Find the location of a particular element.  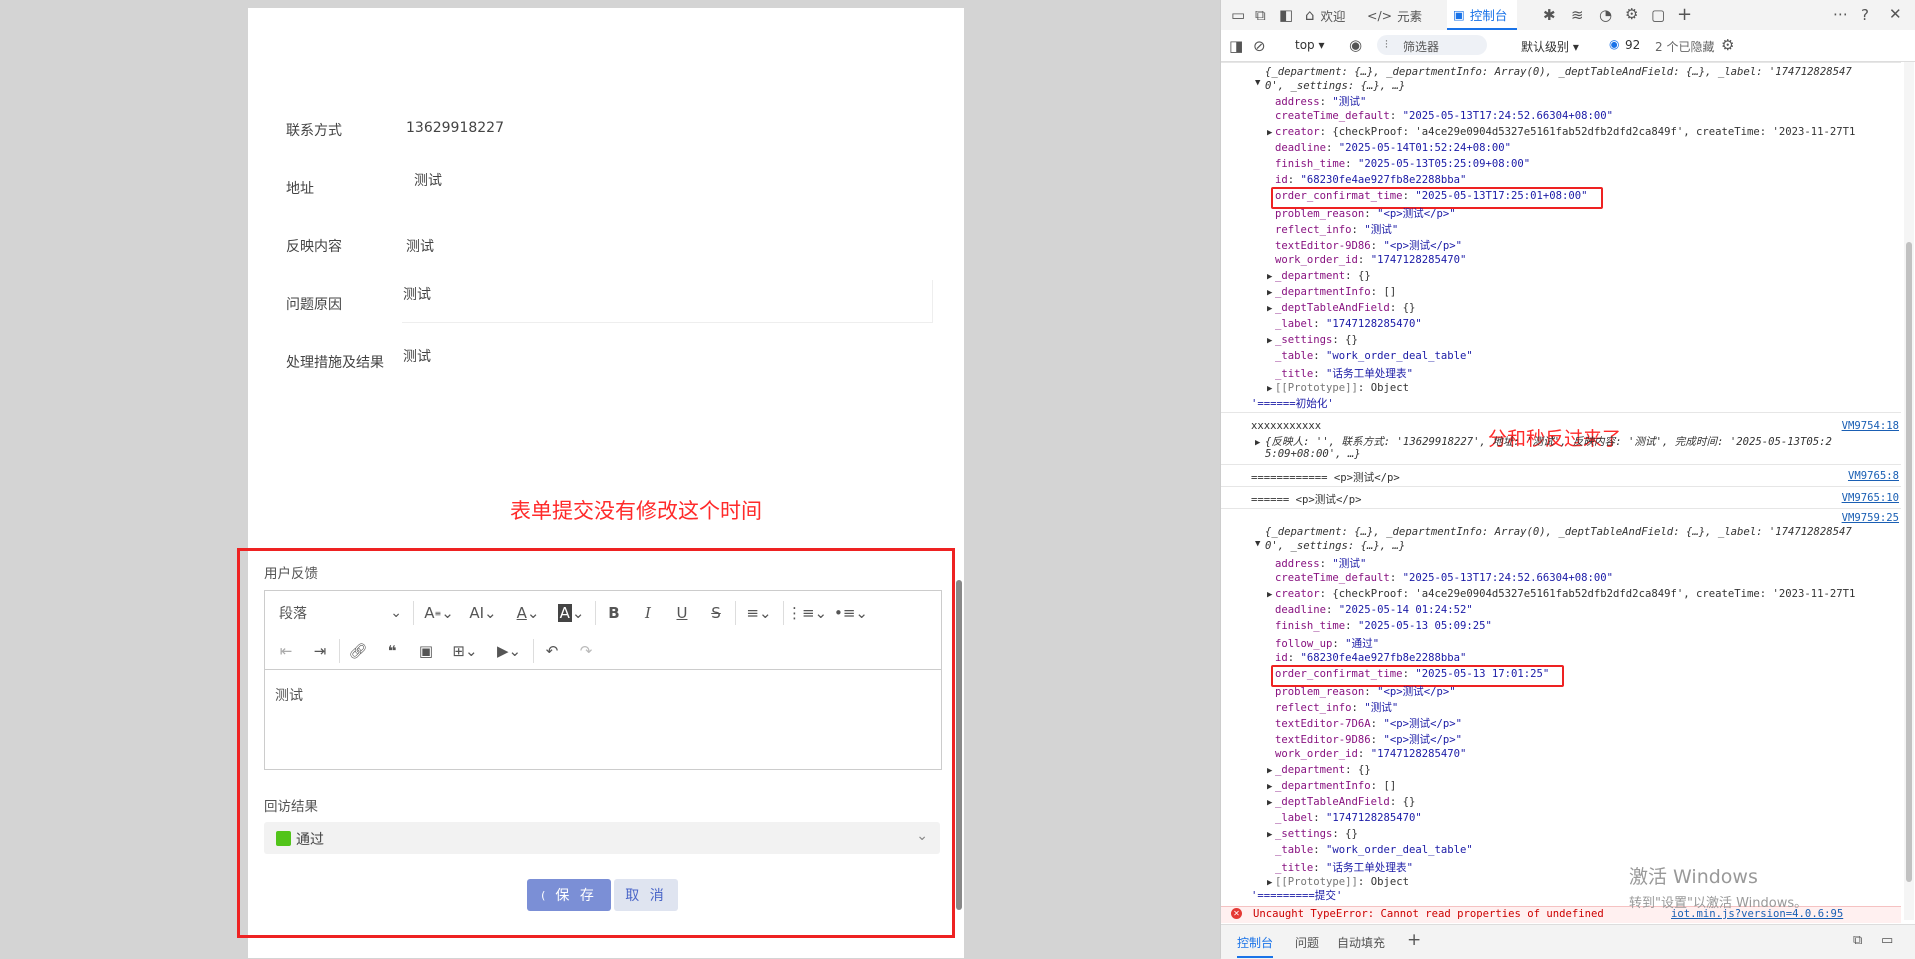

source-link: VM9754:18 is located at coordinates (1870, 426).